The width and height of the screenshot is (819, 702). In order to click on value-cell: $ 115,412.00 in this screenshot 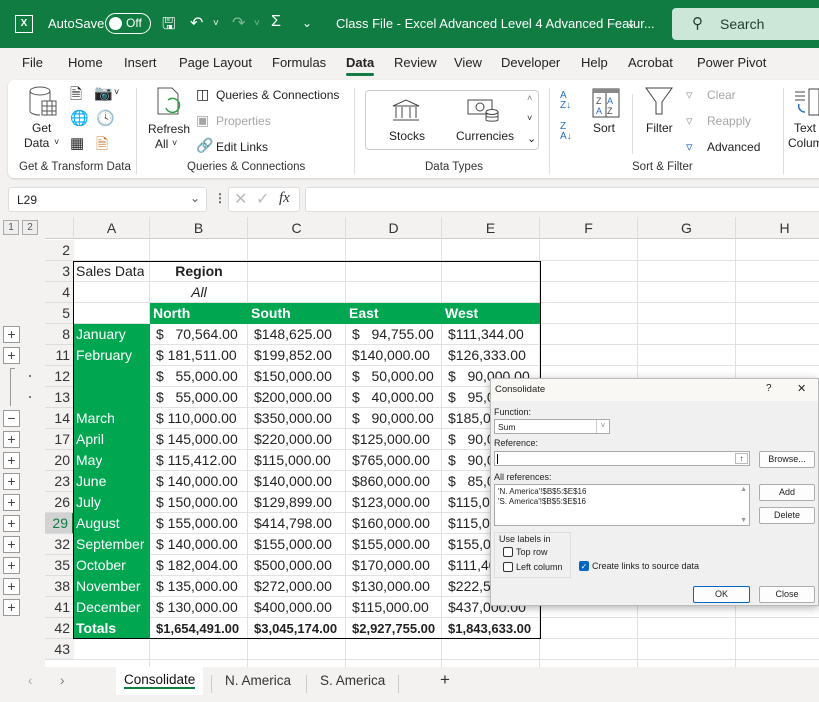, I will do `click(196, 460)`.